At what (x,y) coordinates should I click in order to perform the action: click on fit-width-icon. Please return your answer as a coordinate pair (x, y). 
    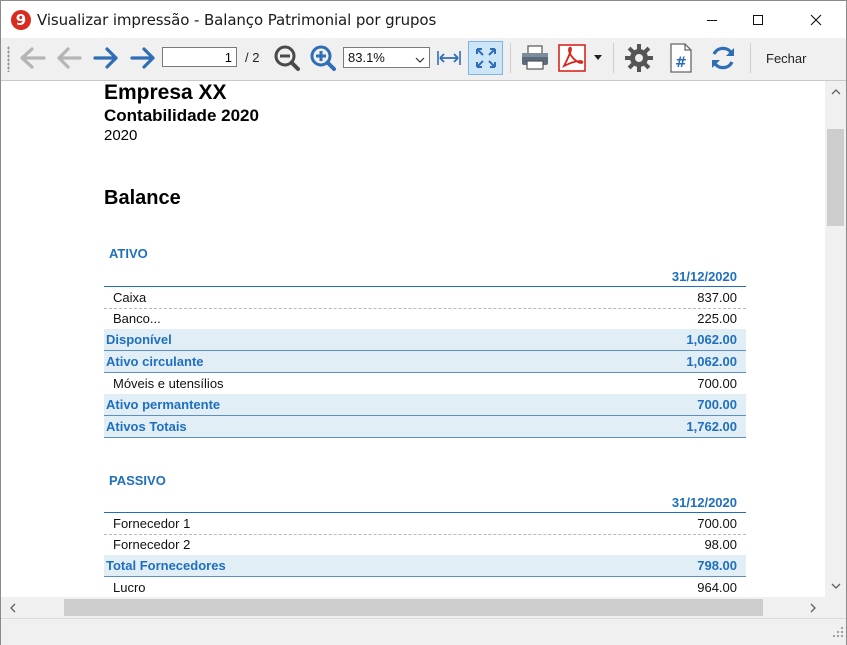
    Looking at the image, I should click on (449, 58).